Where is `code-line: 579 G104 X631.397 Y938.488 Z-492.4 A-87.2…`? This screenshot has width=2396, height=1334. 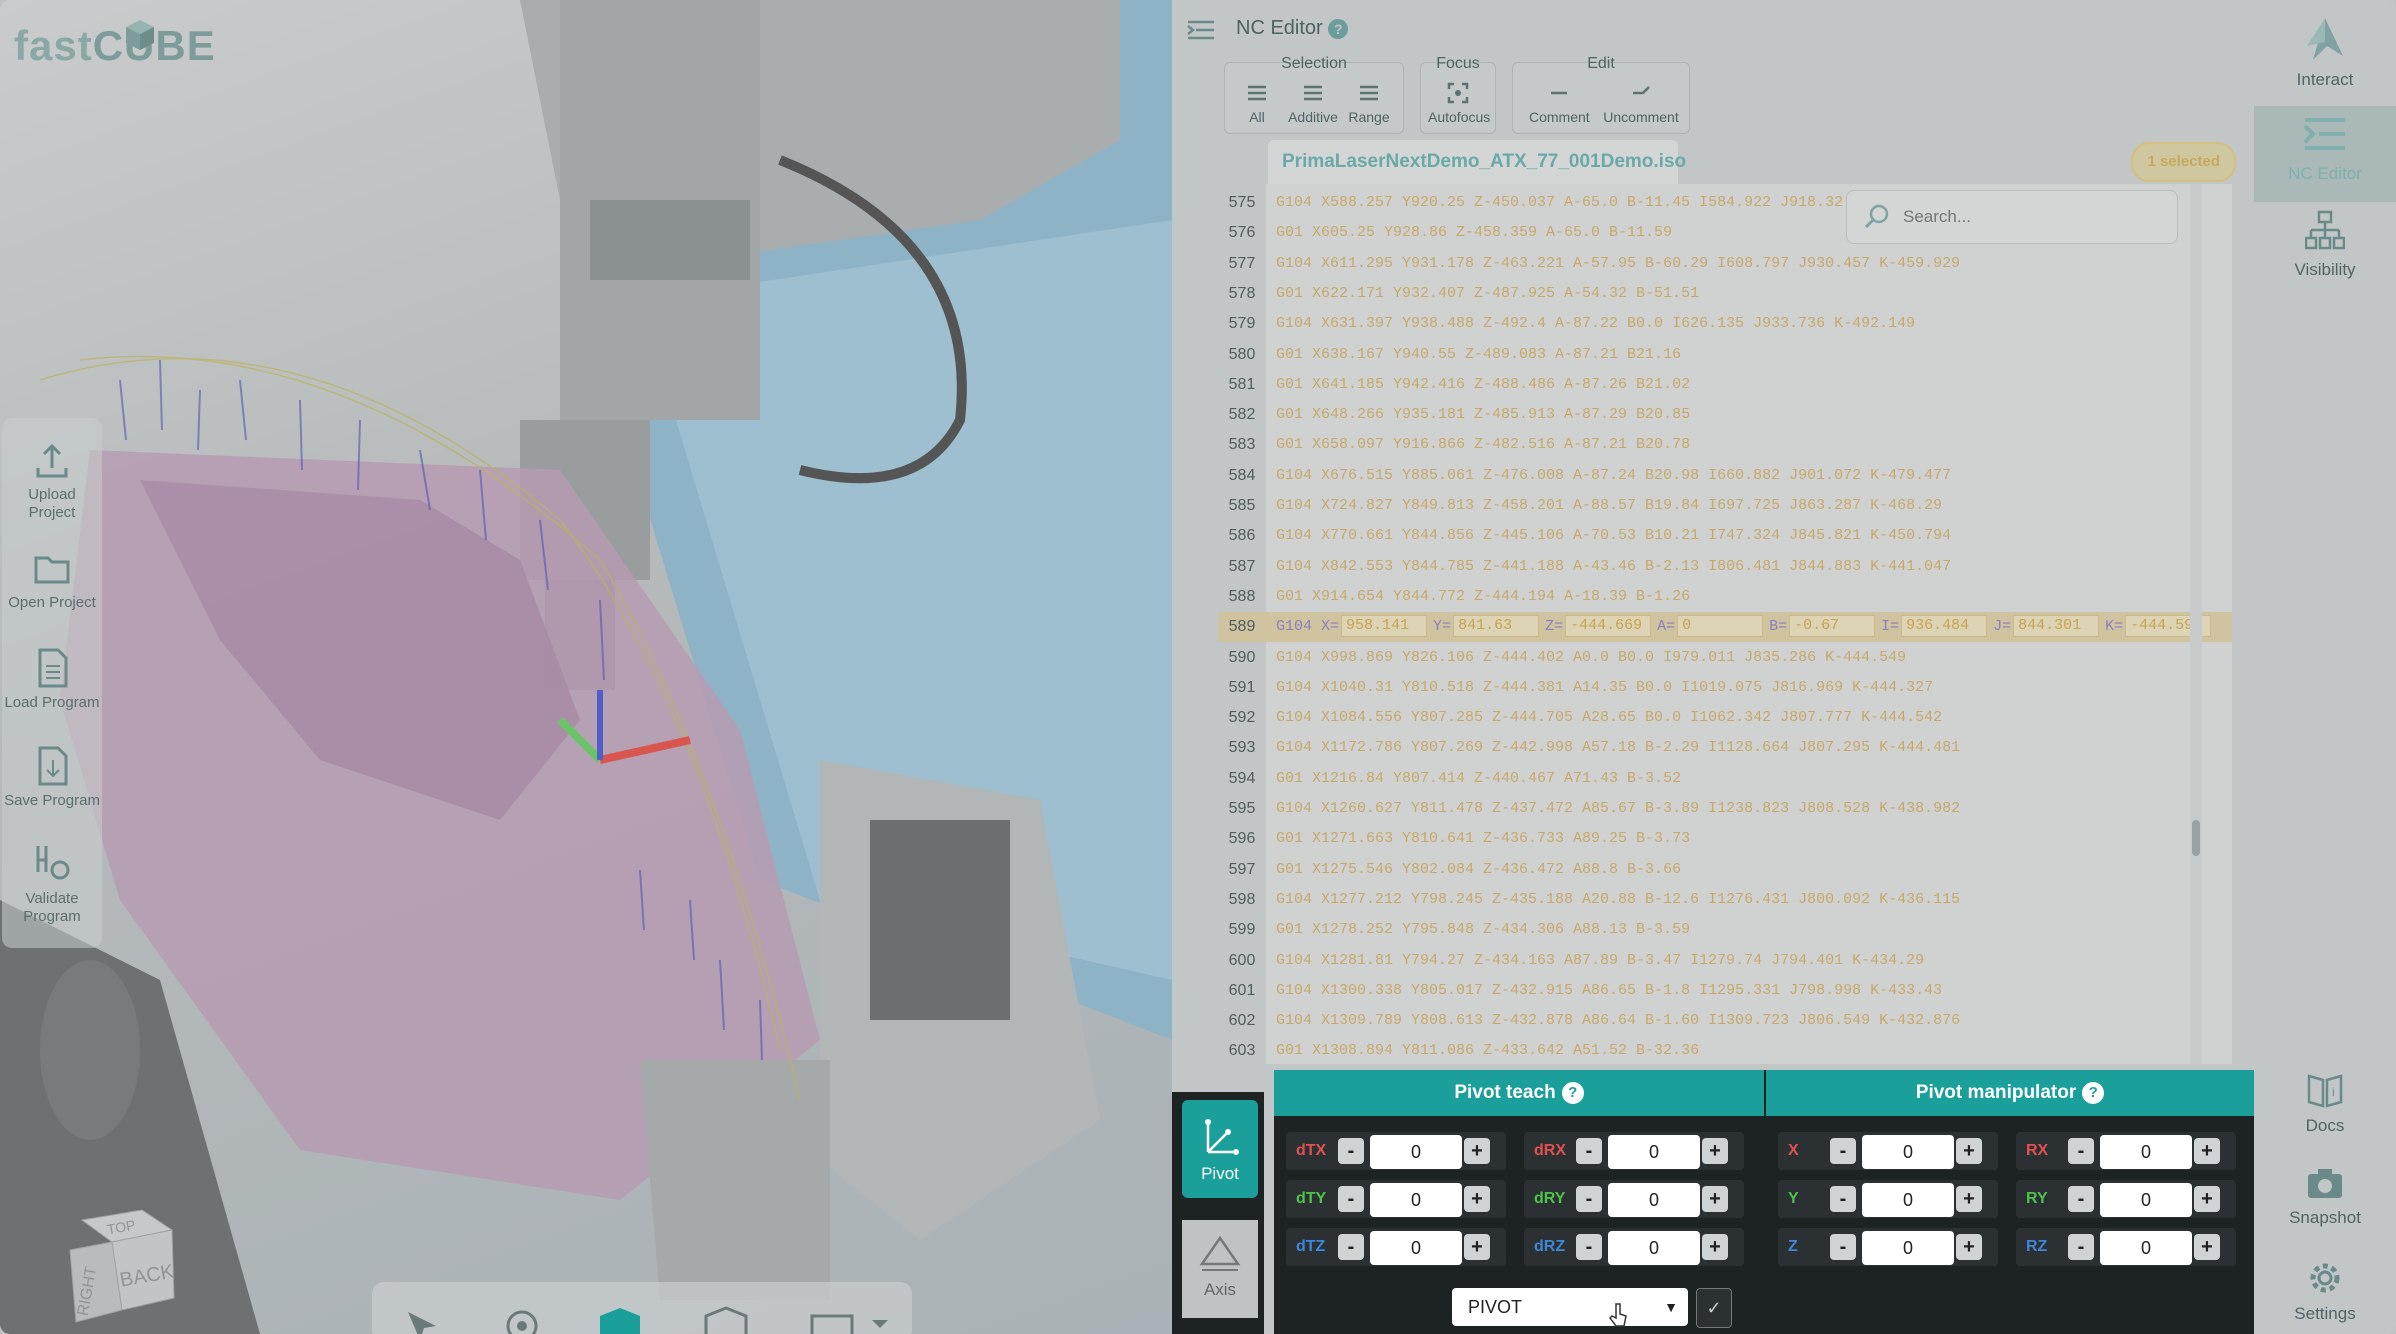
code-line: 579 G104 X631.397 Y938.488 Z-492.4 A-87.2… is located at coordinates (1725, 324).